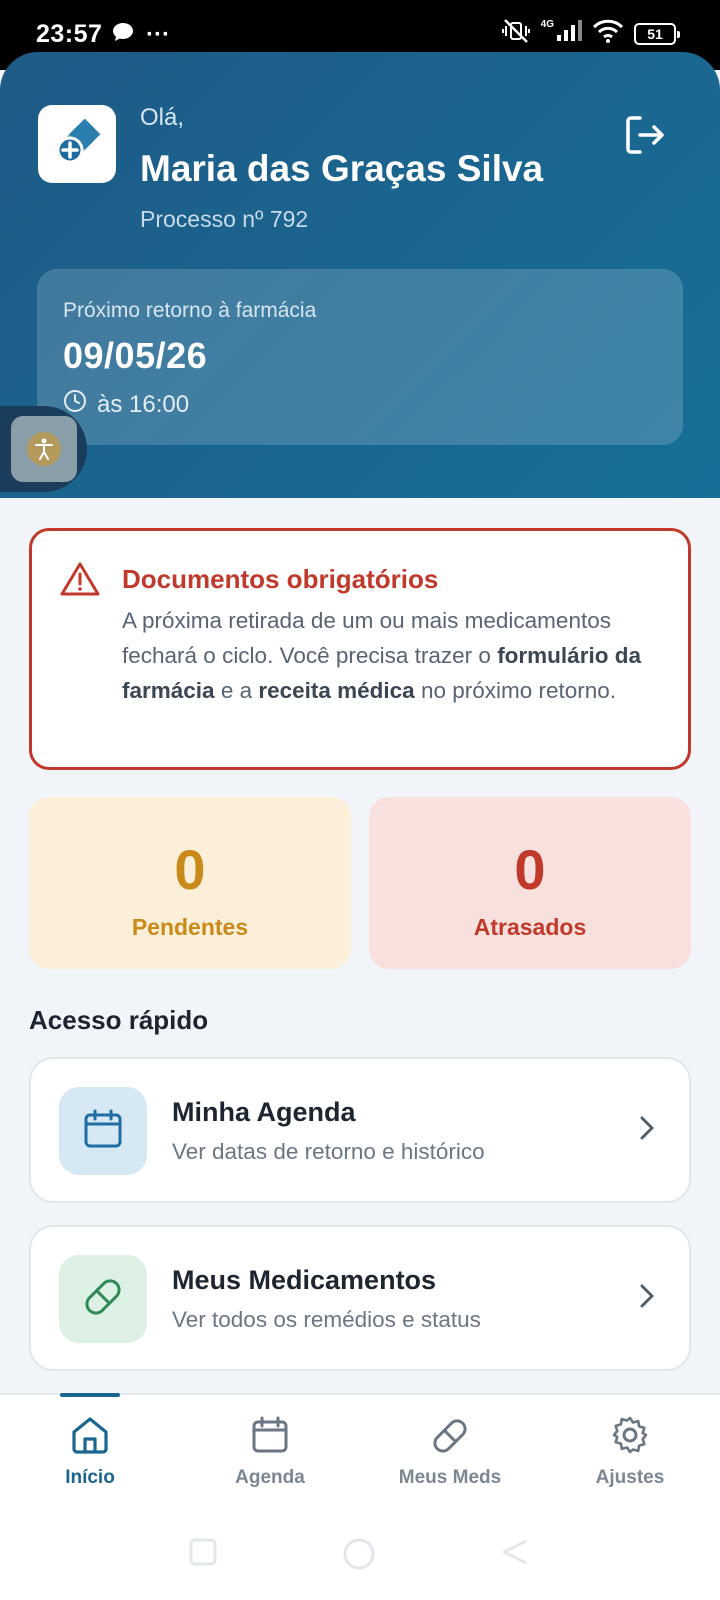  What do you see at coordinates (123, 34) in the screenshot?
I see `chat-bubble-icon` at bounding box center [123, 34].